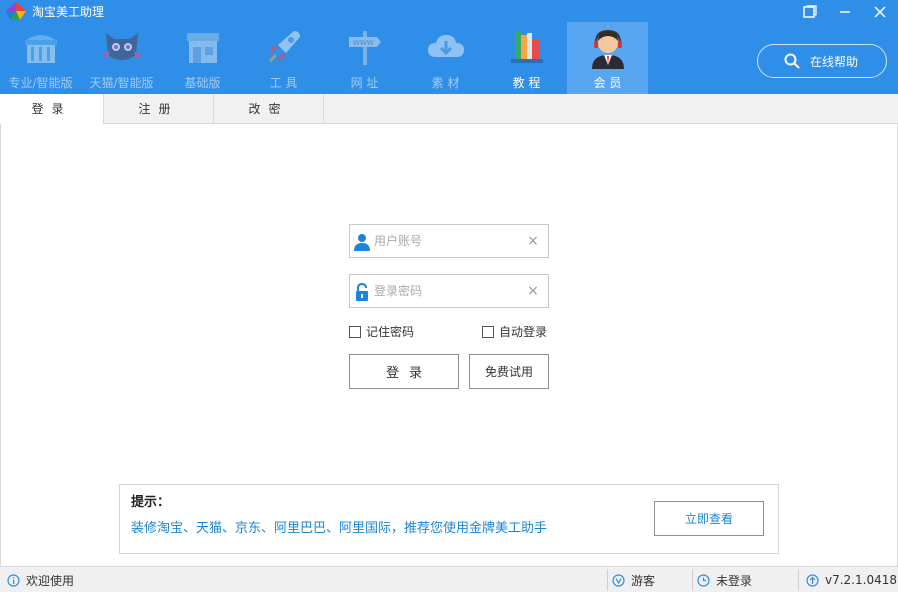 Image resolution: width=898 pixels, height=592 pixels. Describe the element at coordinates (533, 291) in the screenshot. I see `clear-password-icon: ×` at that location.